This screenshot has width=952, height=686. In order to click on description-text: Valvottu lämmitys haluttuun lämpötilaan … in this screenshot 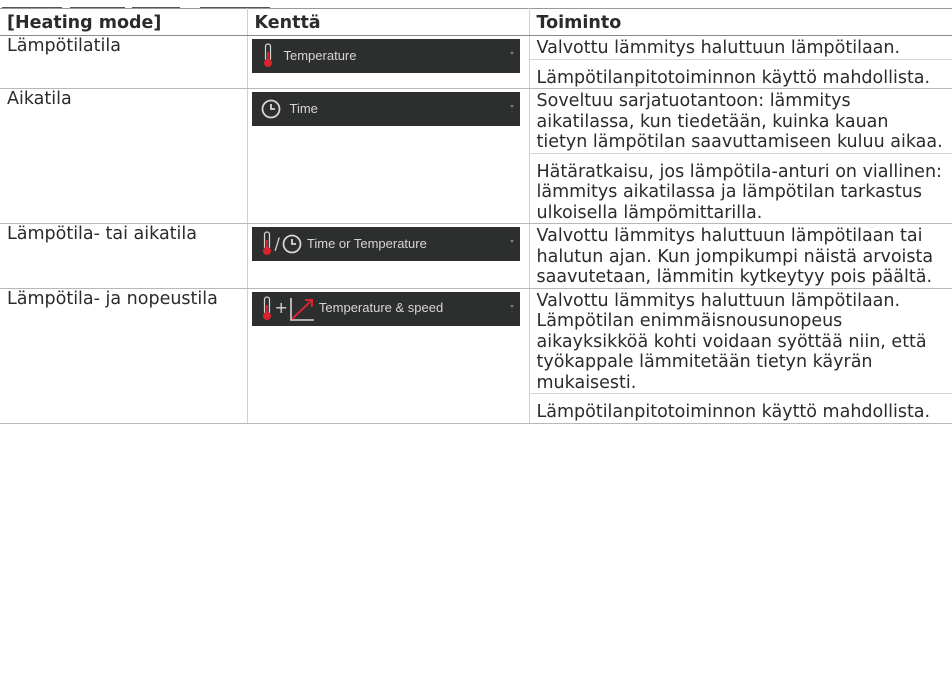, I will do `click(735, 256)`.